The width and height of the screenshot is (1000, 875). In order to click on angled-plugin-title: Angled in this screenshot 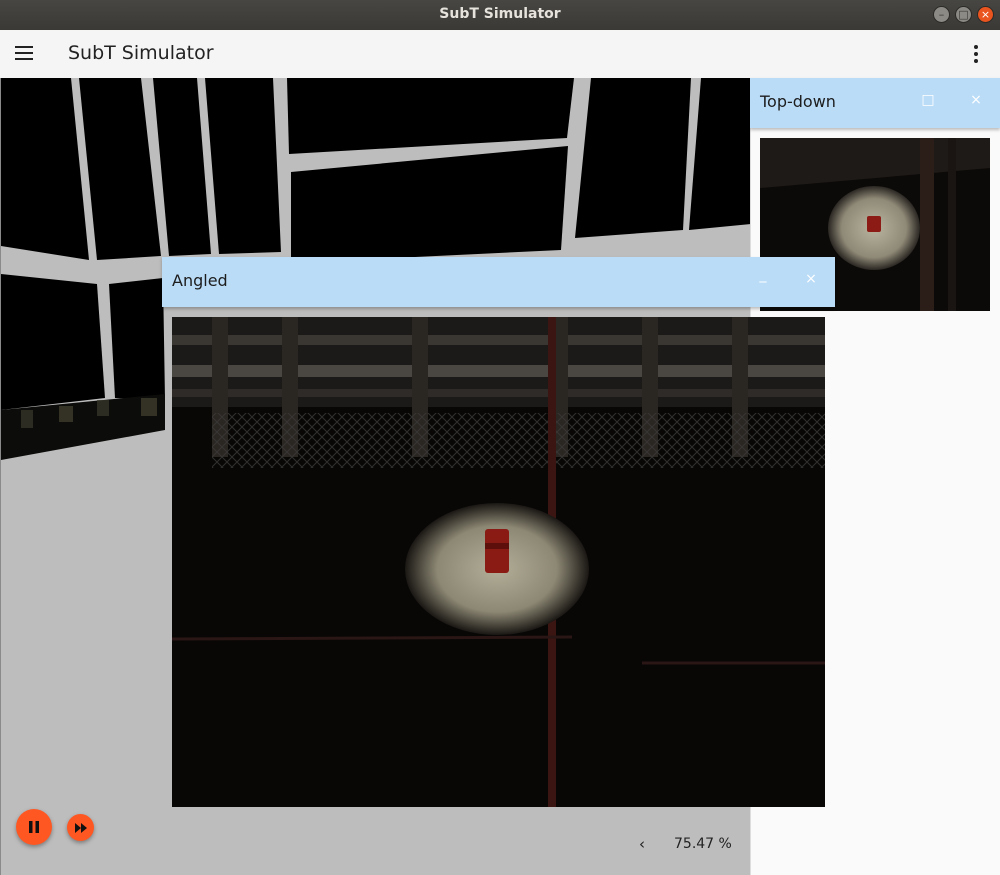, I will do `click(200, 280)`.